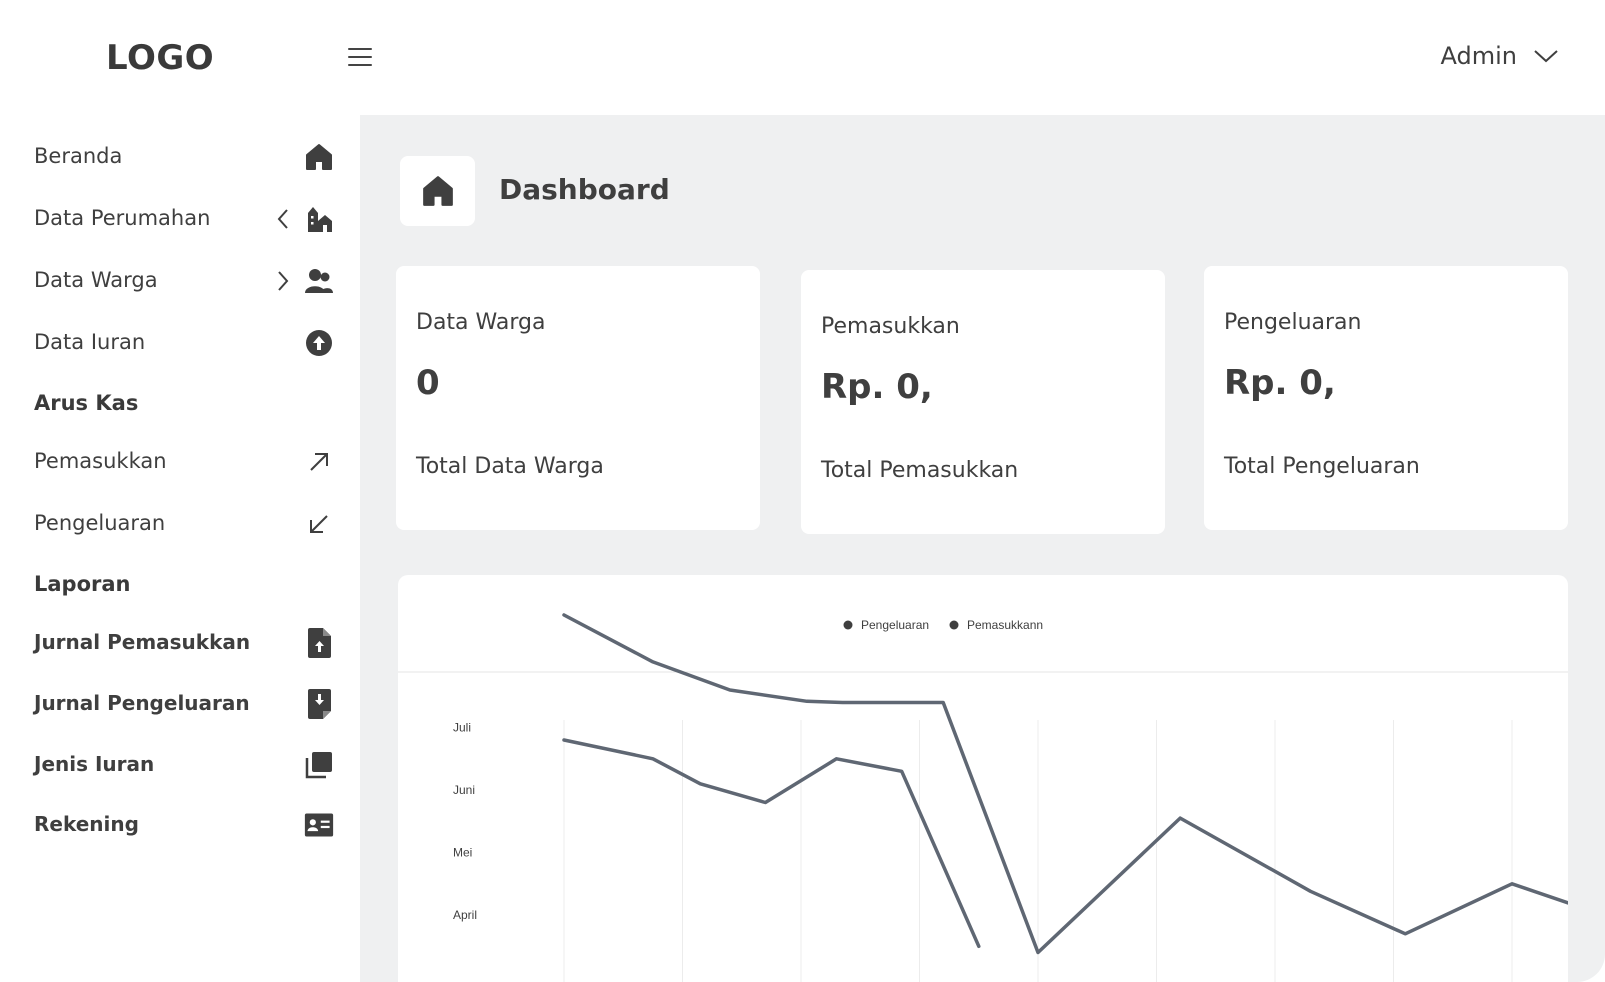  I want to click on sidebar-item-data-iuran: Data Iuran, so click(184, 342).